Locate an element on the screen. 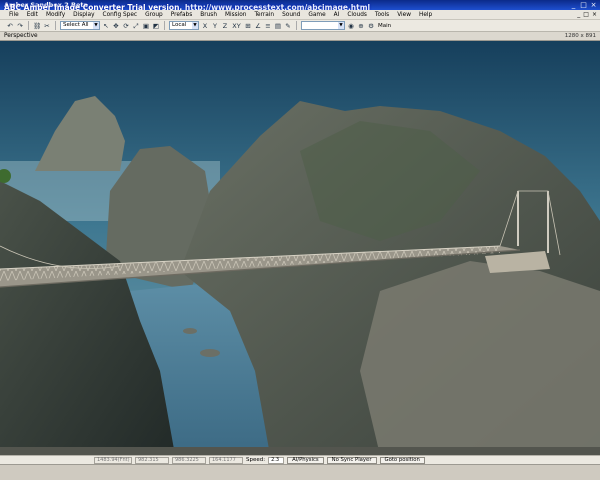  mdi-controls: _ □ × is located at coordinates (587, 14).